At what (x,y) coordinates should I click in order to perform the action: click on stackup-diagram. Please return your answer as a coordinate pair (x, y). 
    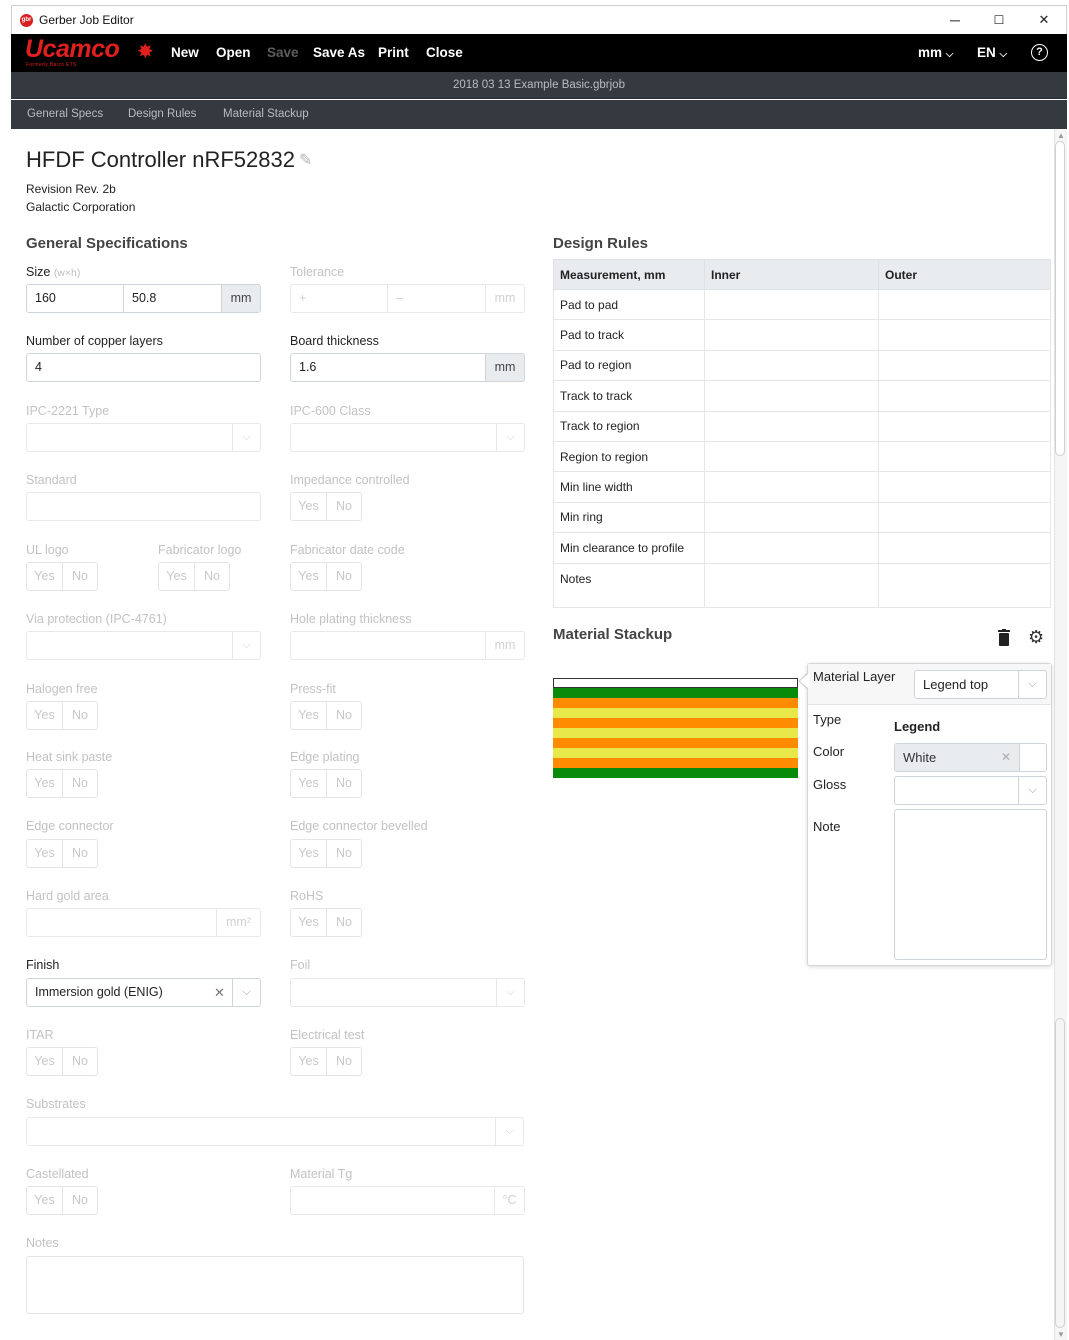
    Looking at the image, I should click on (675, 728).